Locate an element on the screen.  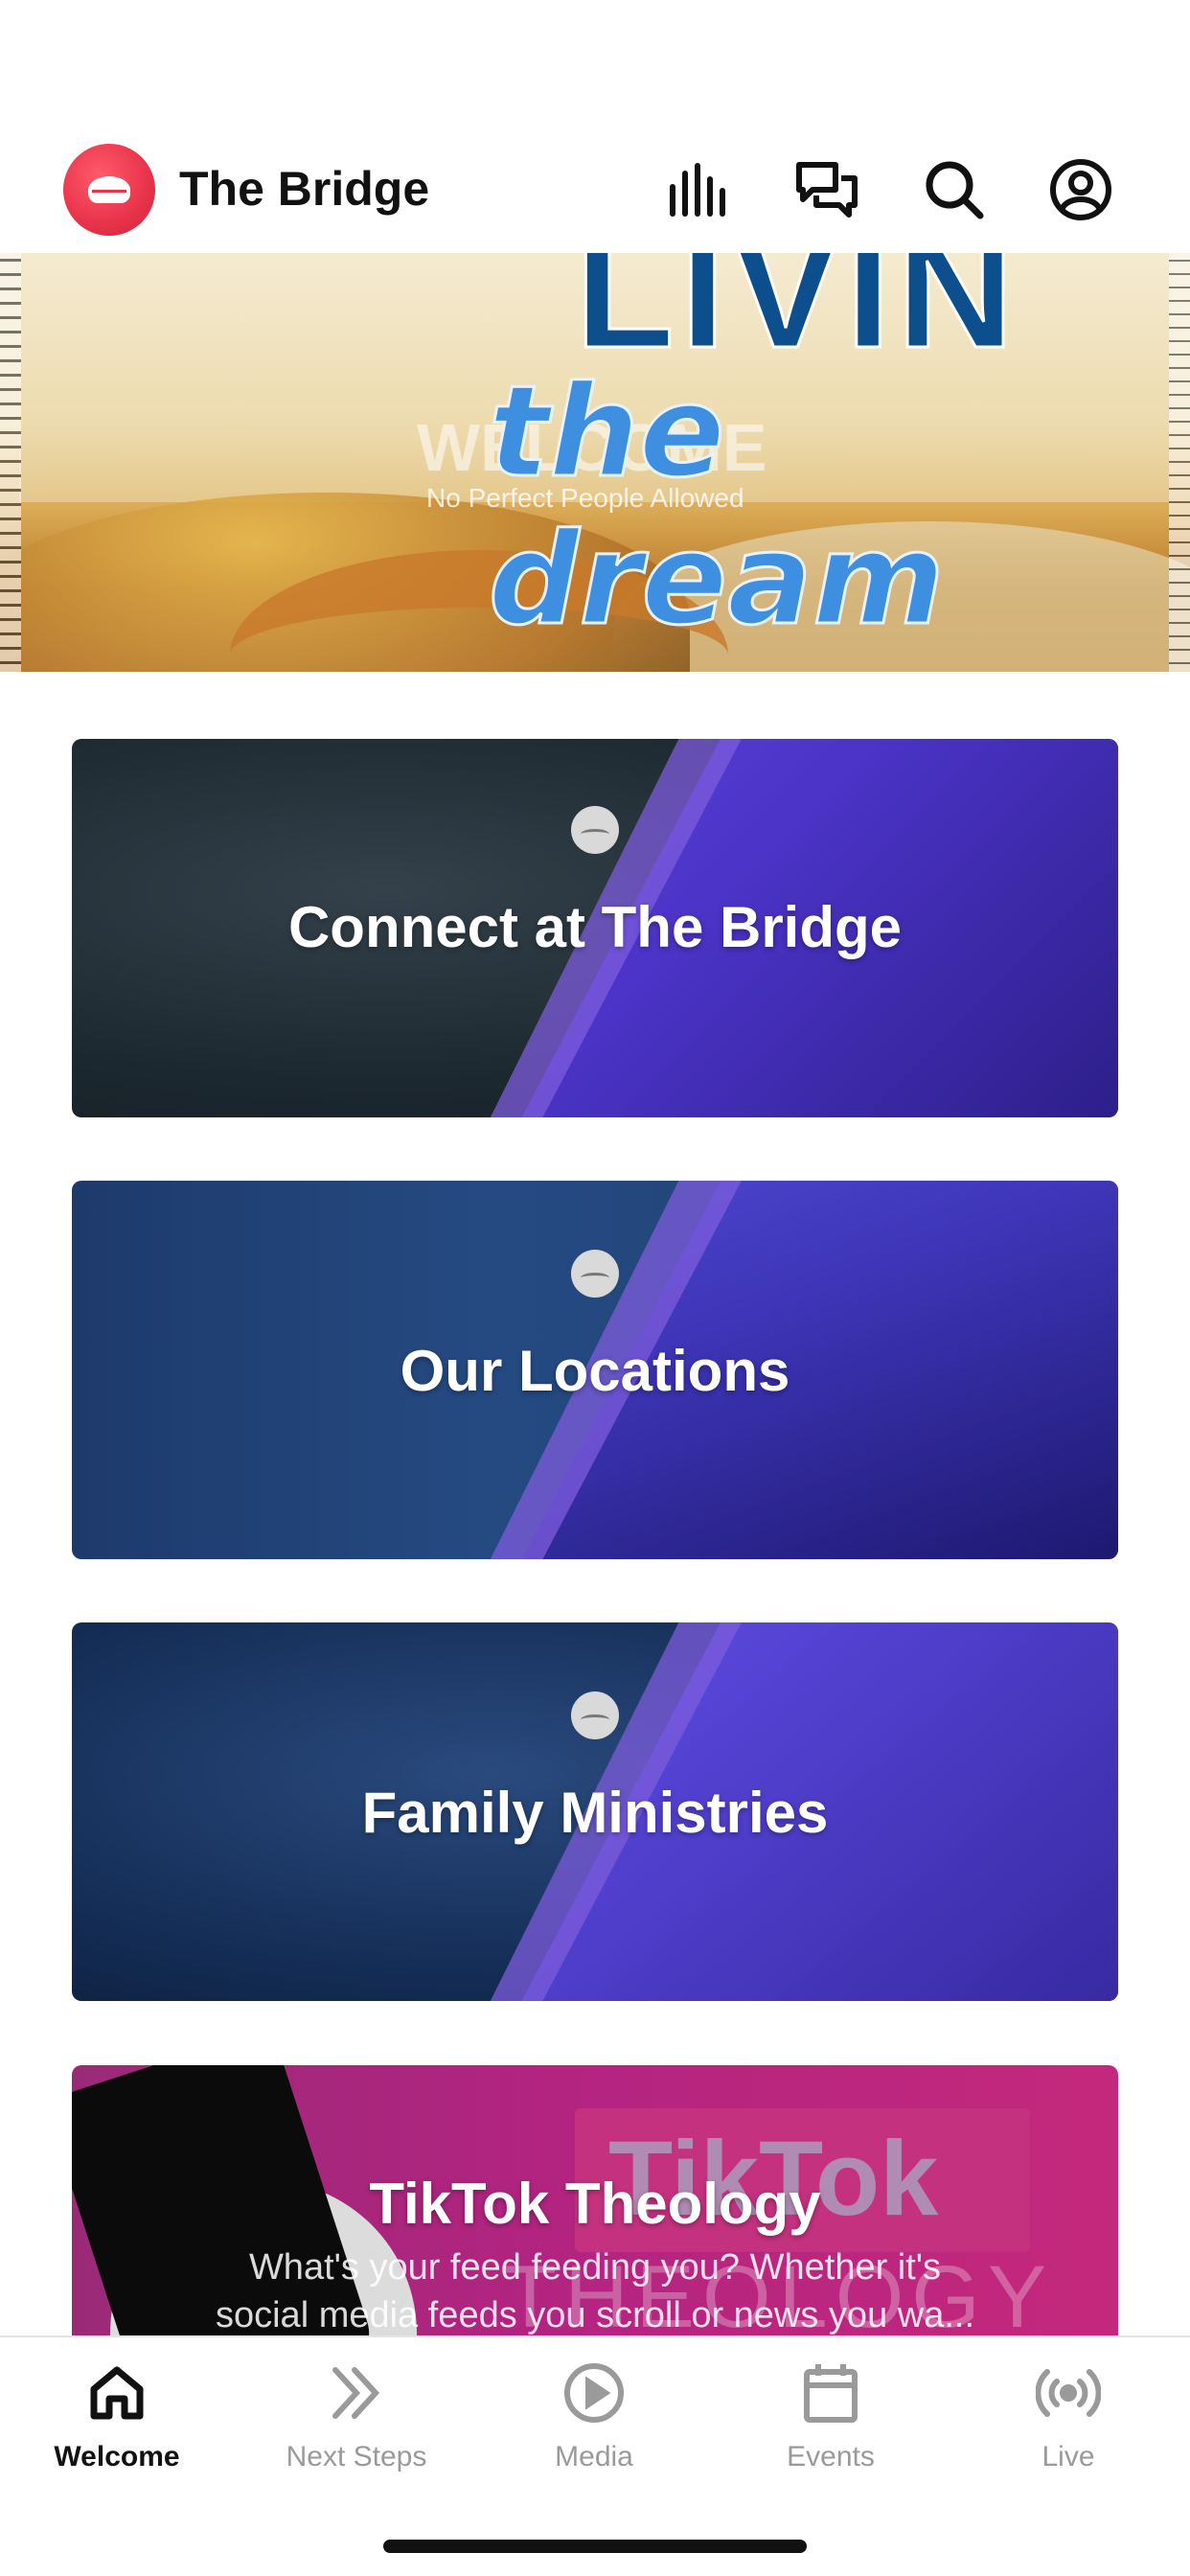
card-title: Our Locations is located at coordinates (595, 1371).